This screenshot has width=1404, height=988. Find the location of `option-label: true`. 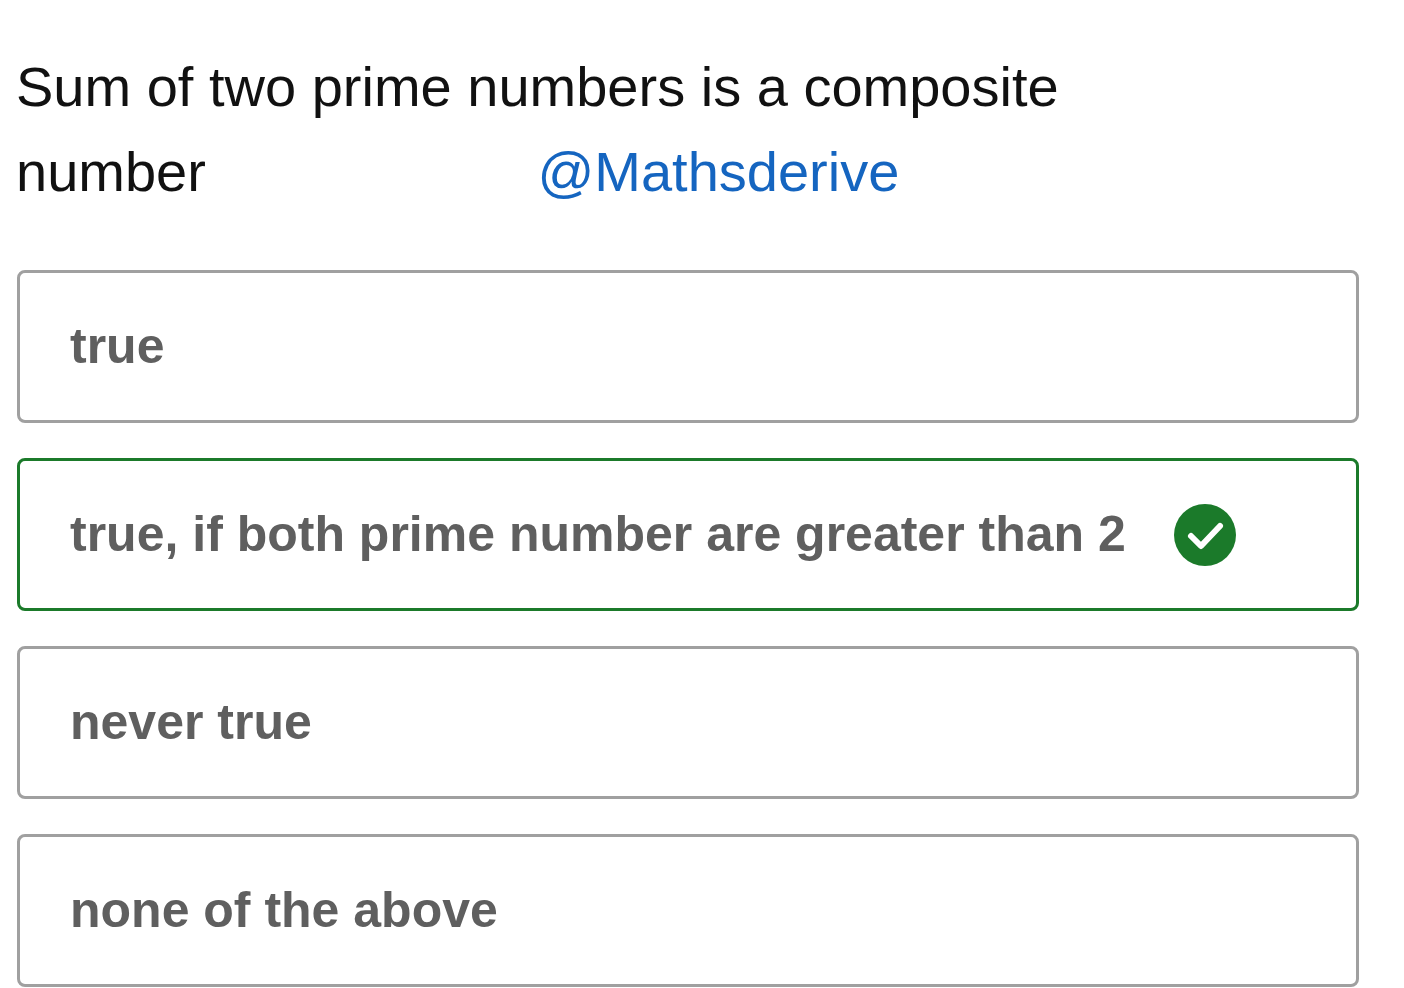

option-label: true is located at coordinates (117, 346).